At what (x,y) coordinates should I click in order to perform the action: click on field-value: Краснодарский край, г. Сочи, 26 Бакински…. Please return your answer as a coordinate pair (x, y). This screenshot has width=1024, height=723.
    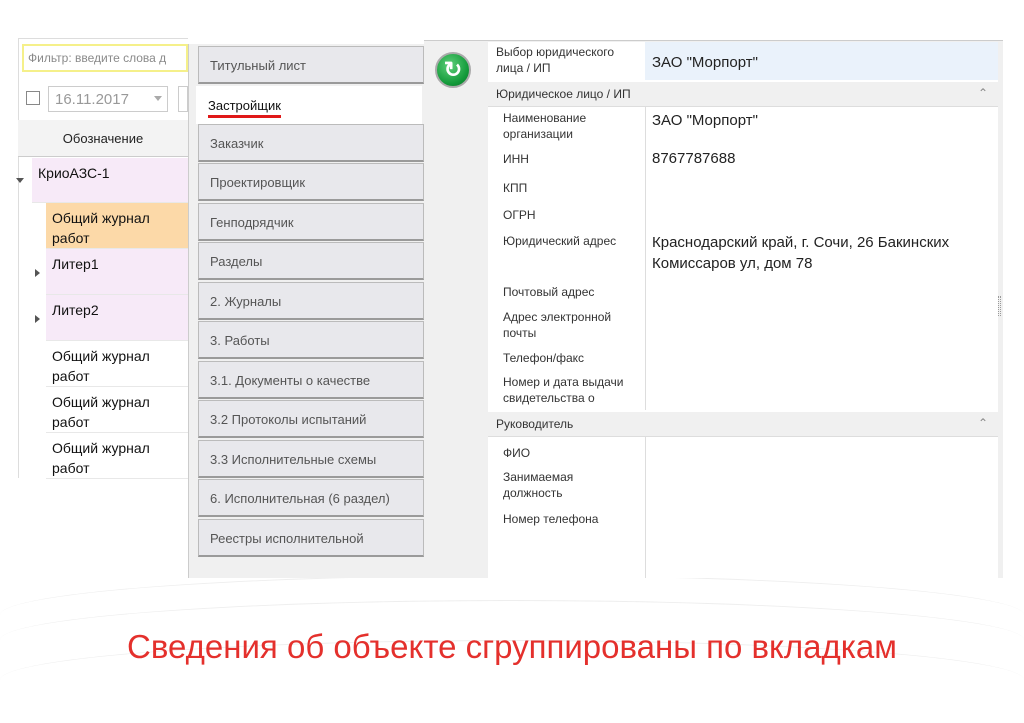
    Looking at the image, I should click on (824, 253).